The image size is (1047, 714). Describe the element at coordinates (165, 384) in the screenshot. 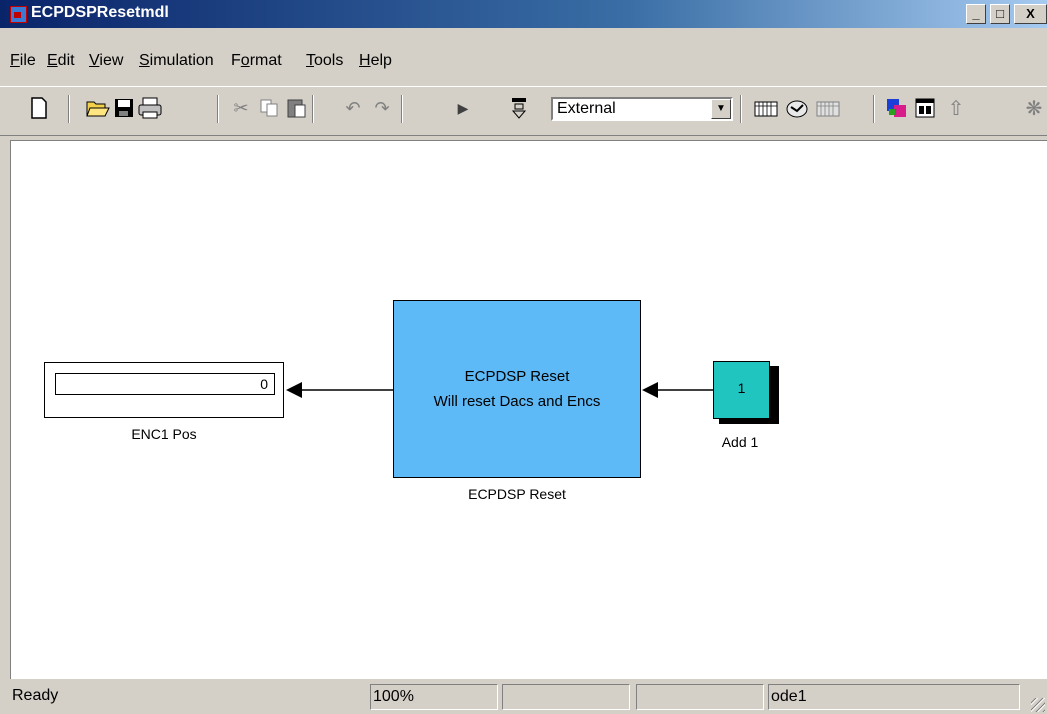

I see `display-readout: 0` at that location.